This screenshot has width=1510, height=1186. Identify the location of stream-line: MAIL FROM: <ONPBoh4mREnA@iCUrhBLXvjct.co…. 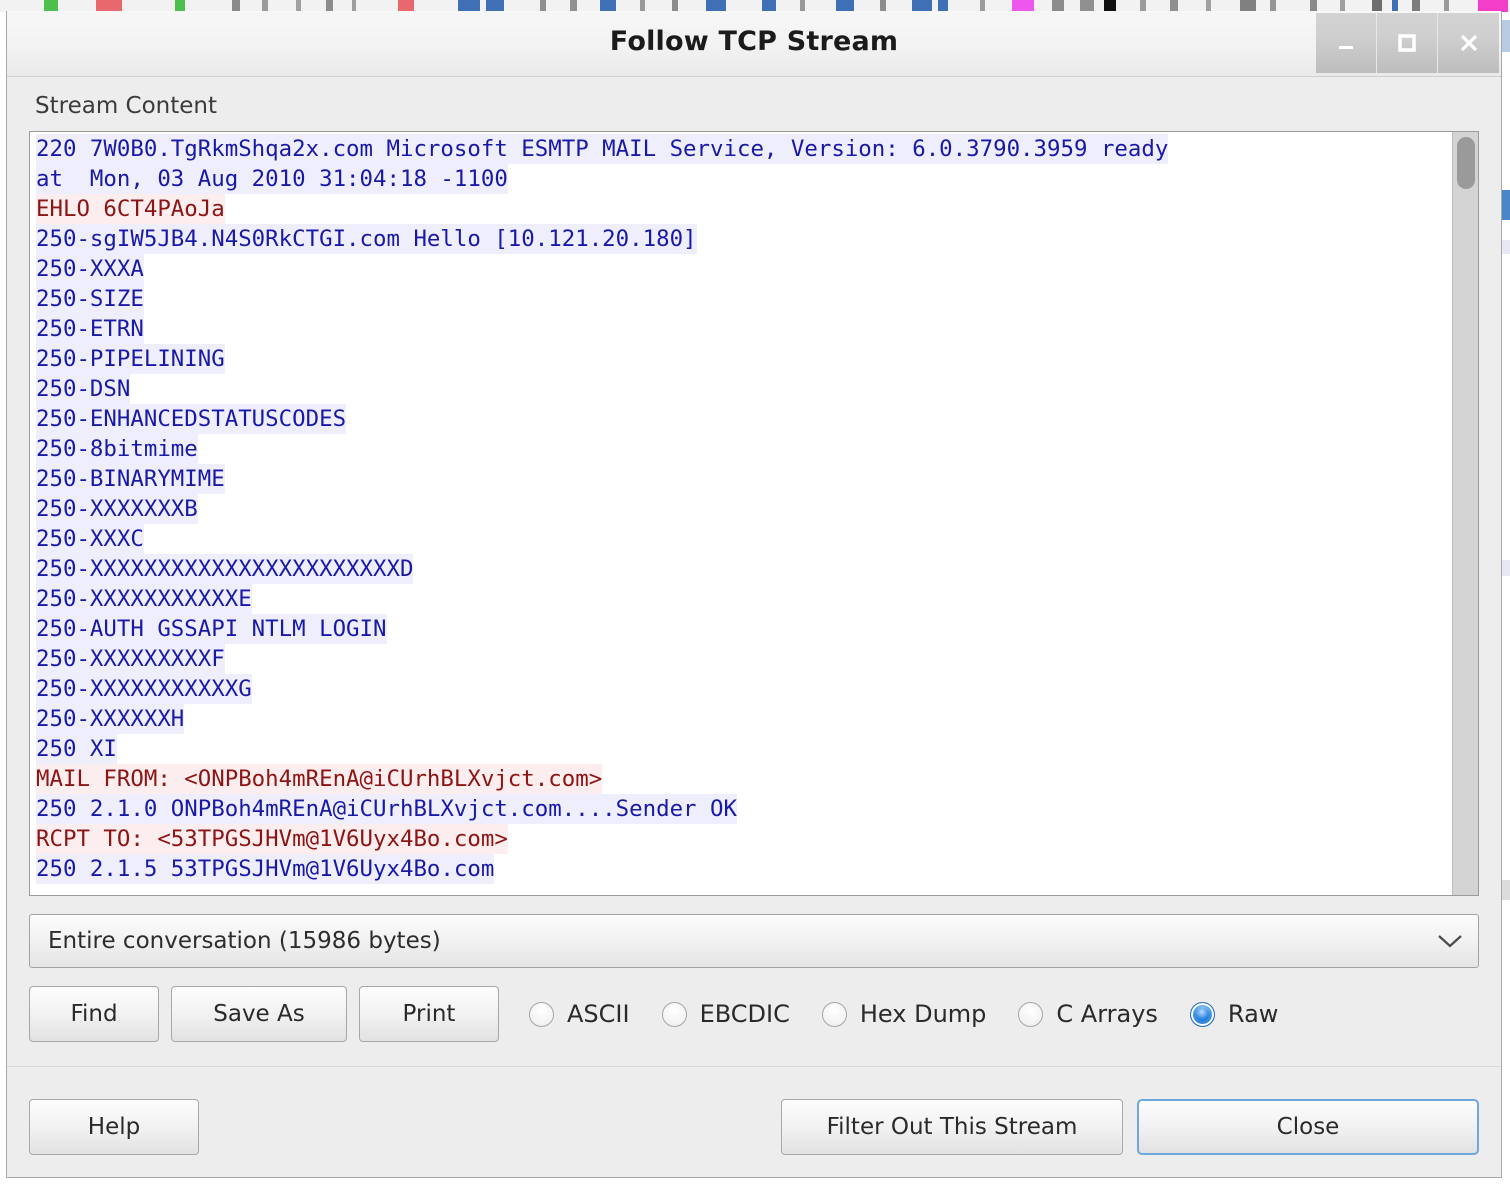
(319, 779).